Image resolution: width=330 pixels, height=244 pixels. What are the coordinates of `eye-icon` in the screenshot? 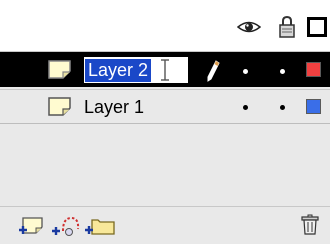 It's located at (249, 27).